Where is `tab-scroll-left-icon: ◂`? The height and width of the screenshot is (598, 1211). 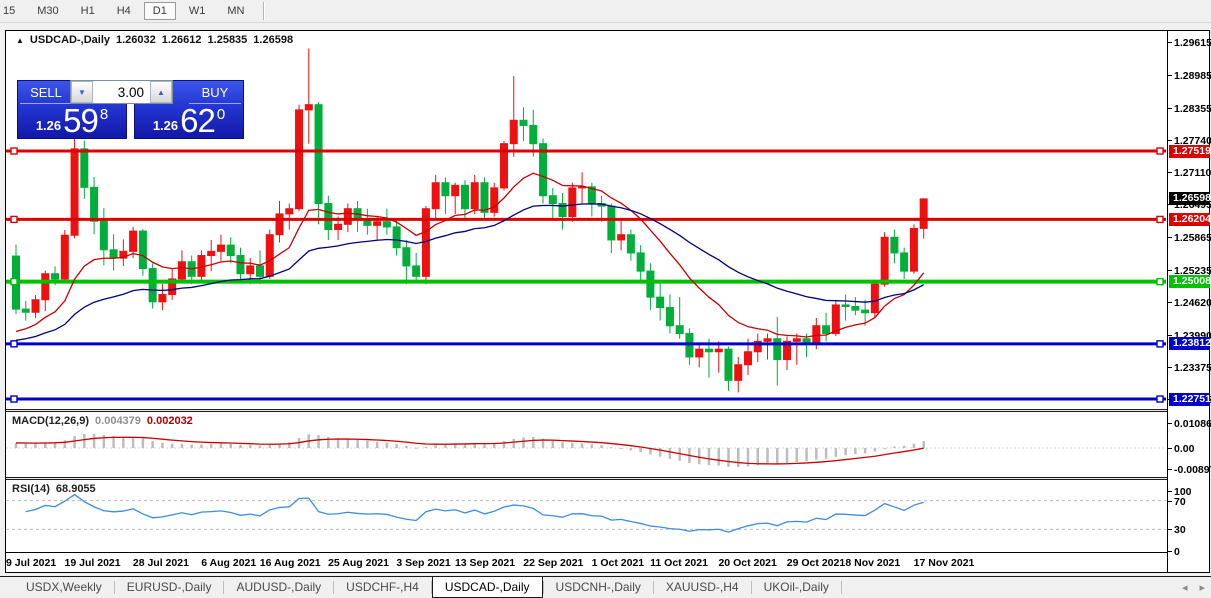 tab-scroll-left-icon: ◂ is located at coordinates (1185, 587).